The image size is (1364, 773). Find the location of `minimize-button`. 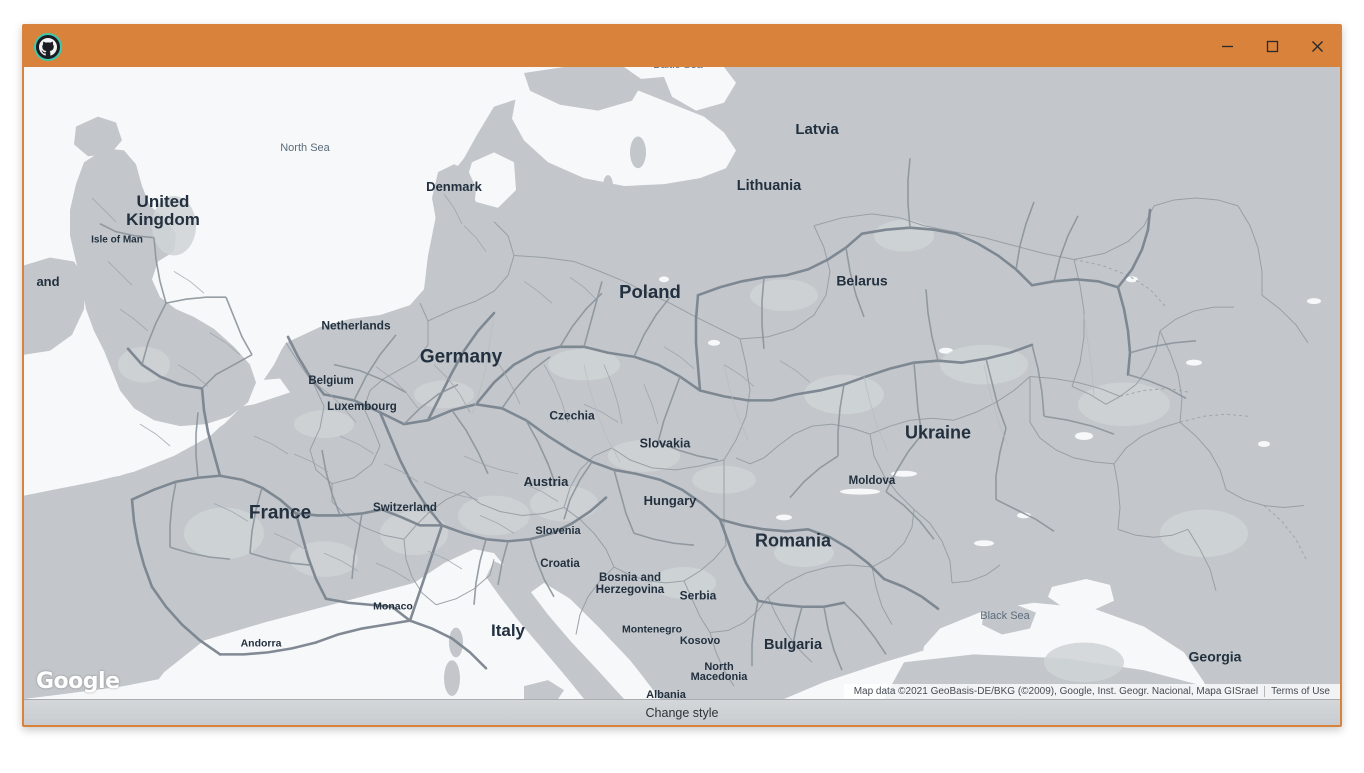

minimize-button is located at coordinates (1227, 46).